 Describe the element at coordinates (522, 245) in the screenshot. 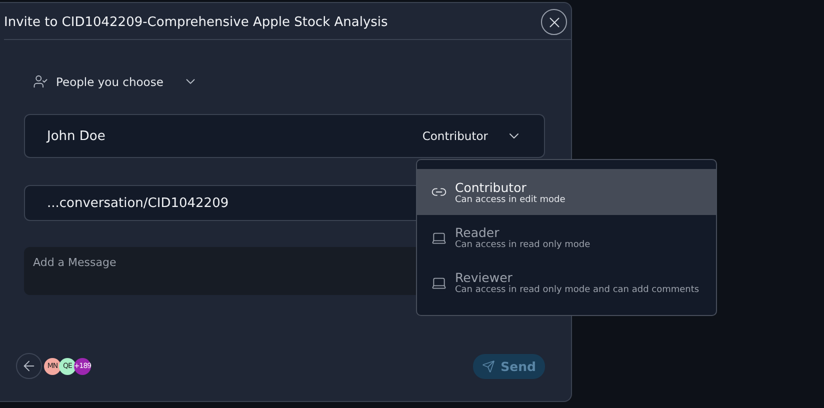

I see `role-description: Can access in read only mode` at that location.